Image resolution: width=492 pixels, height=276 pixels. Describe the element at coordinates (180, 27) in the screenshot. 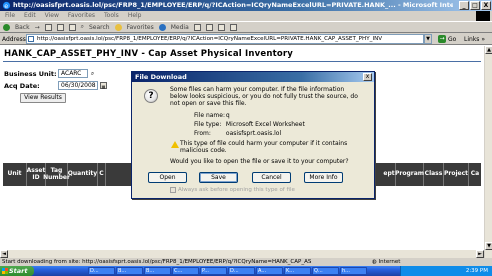

I see `media-button: Media` at that location.